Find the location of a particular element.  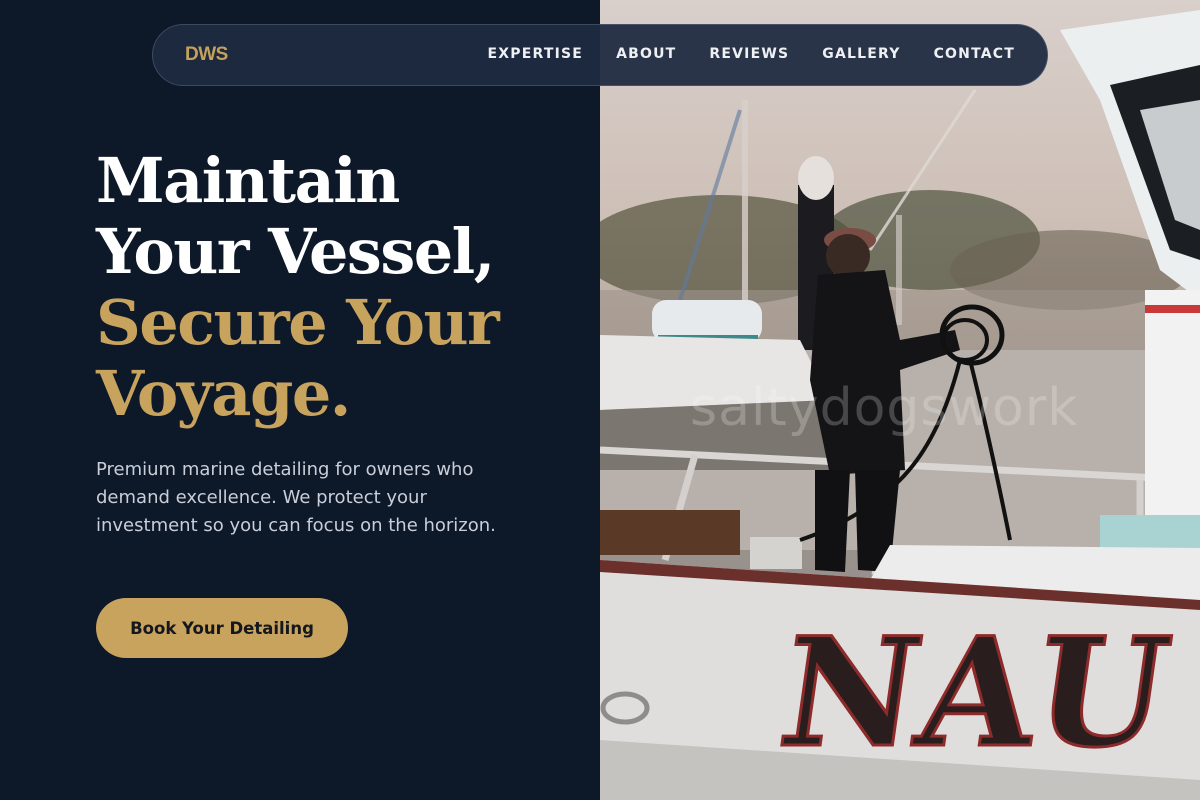

book-detailing-button: Book Your Detailing is located at coordinates (222, 628).